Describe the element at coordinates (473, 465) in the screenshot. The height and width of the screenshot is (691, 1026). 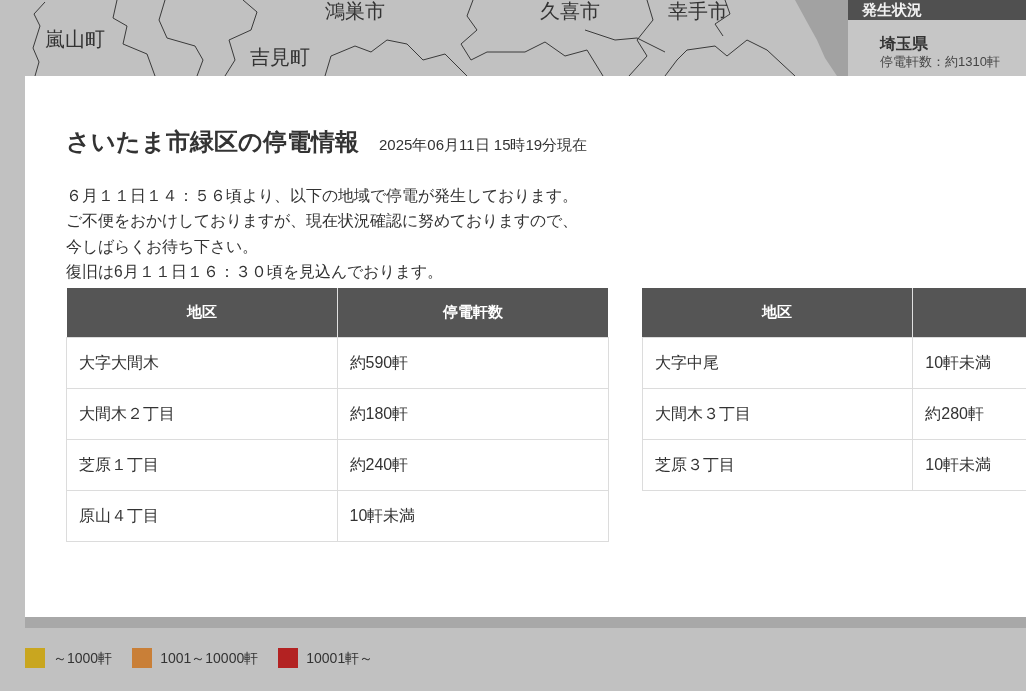
I see `count-cell: 約240軒` at that location.